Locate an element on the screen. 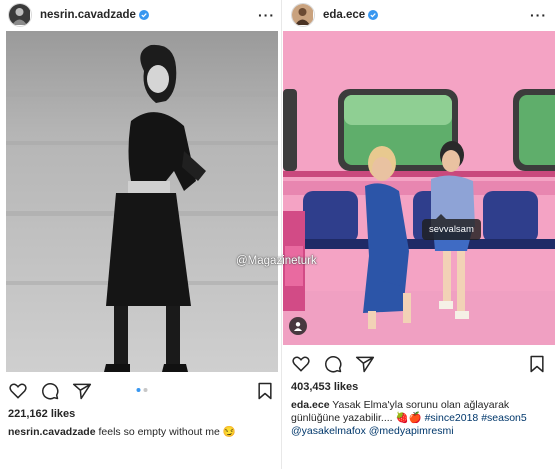  username: eda.ece is located at coordinates (344, 15).